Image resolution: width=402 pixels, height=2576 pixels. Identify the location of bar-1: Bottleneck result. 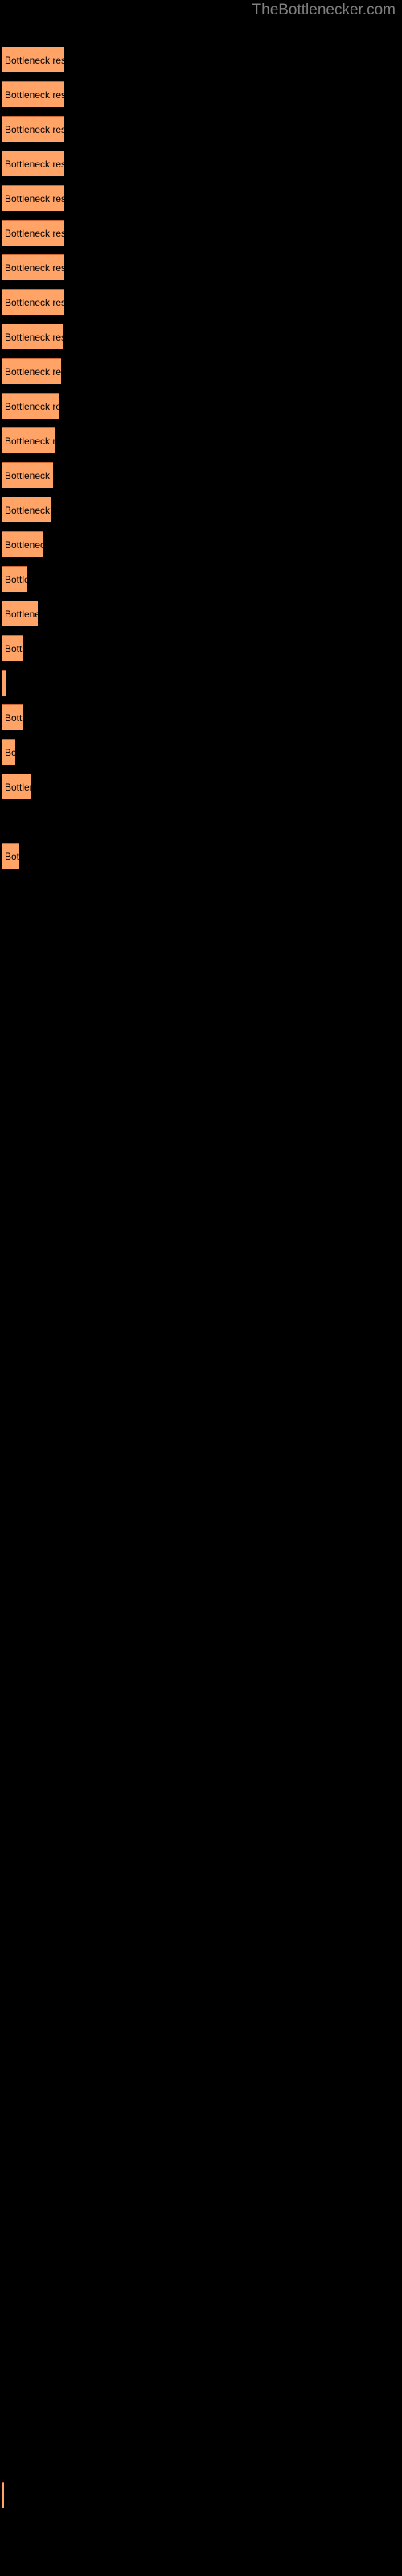
(33, 59).